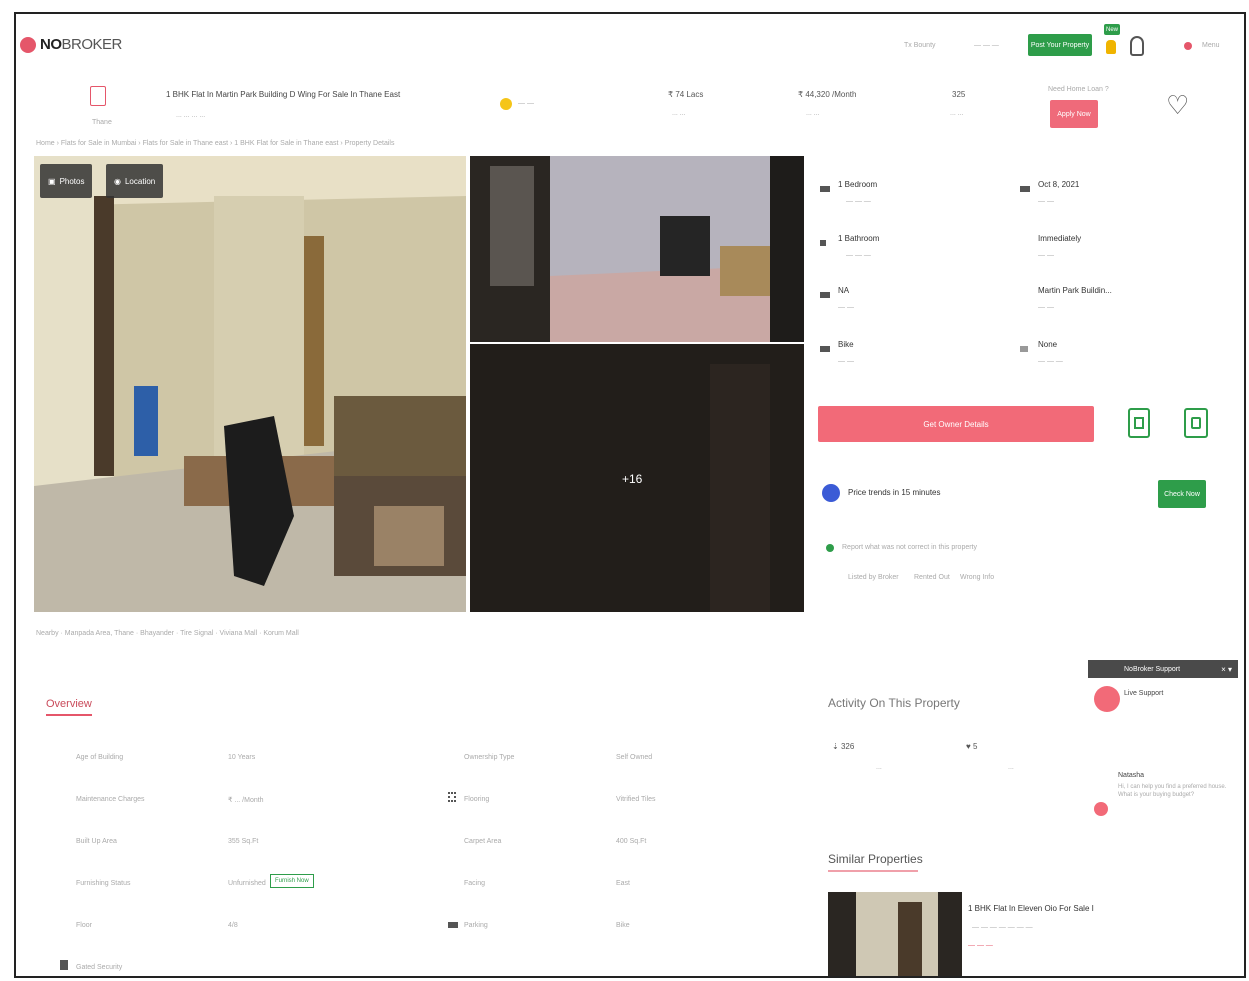 This screenshot has width=1249, height=981. What do you see at coordinates (1060, 238) in the screenshot?
I see `feature-label: Immediately` at bounding box center [1060, 238].